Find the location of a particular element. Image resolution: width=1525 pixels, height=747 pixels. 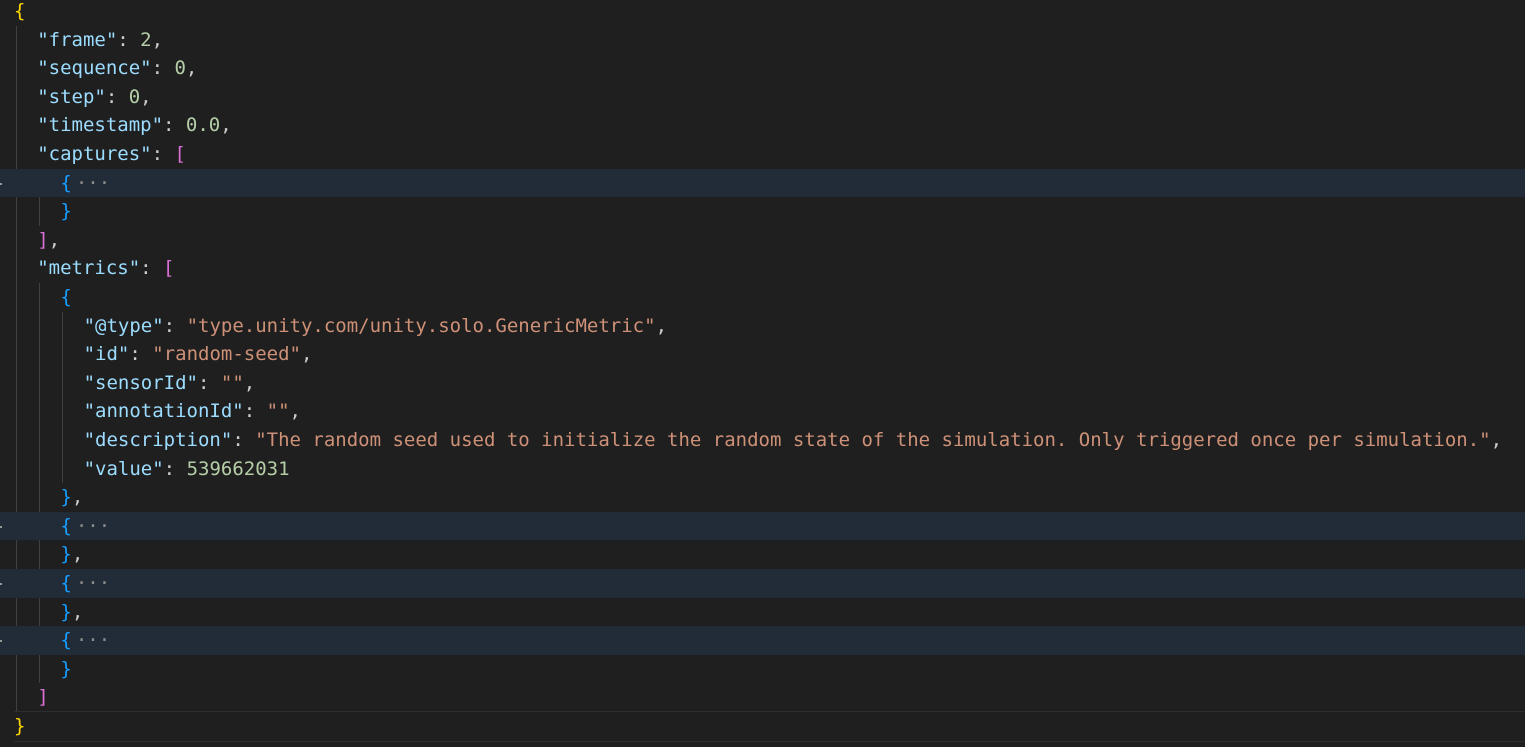

code-line: "step": 0, is located at coordinates (762, 97).